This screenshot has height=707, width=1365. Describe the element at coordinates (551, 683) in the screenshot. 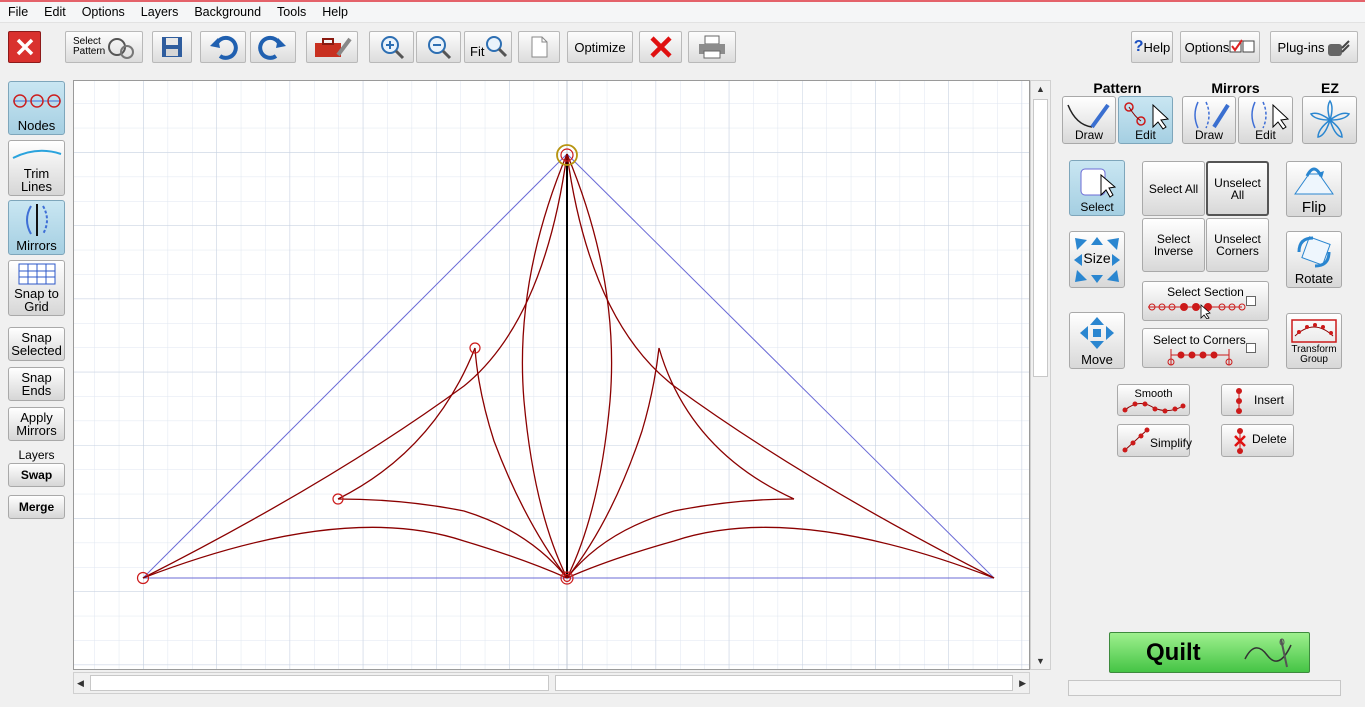

I see `horizontal-scrollbar: ◀ ▶` at that location.